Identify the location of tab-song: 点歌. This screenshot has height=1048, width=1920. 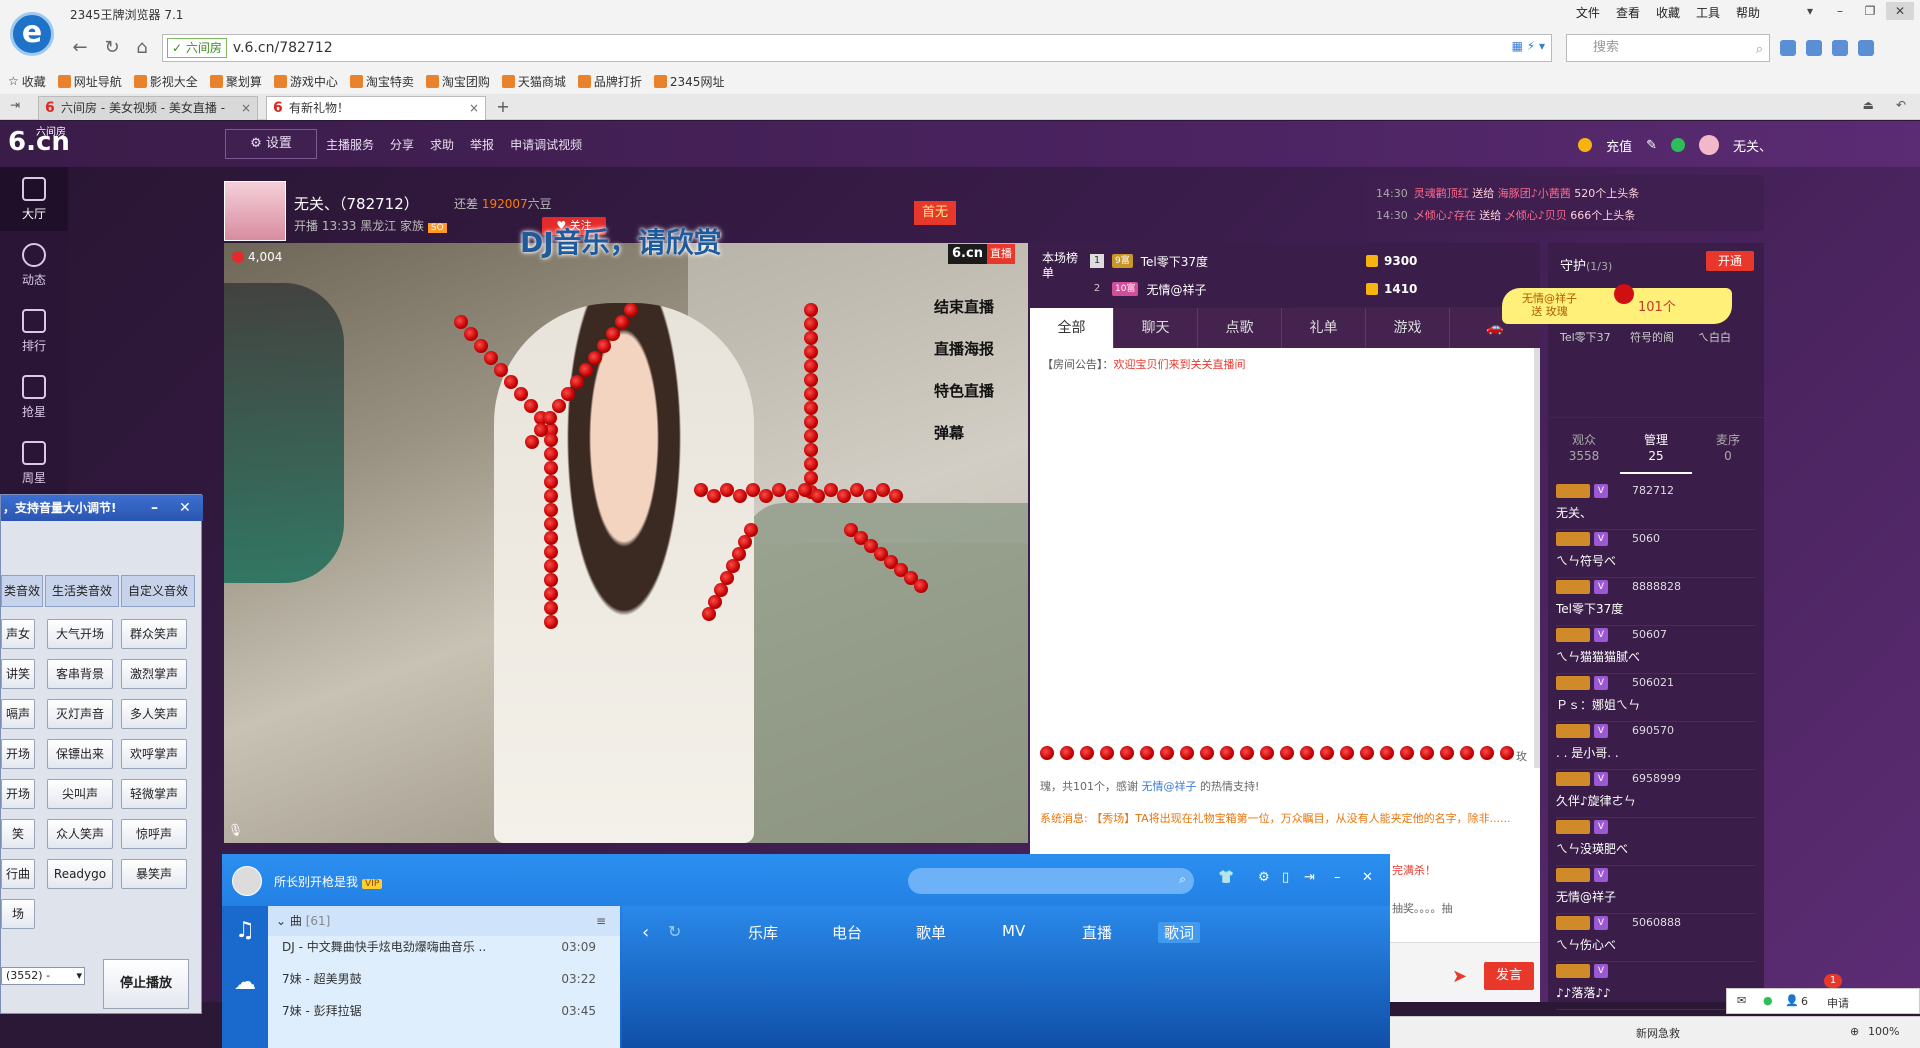
(1240, 328).